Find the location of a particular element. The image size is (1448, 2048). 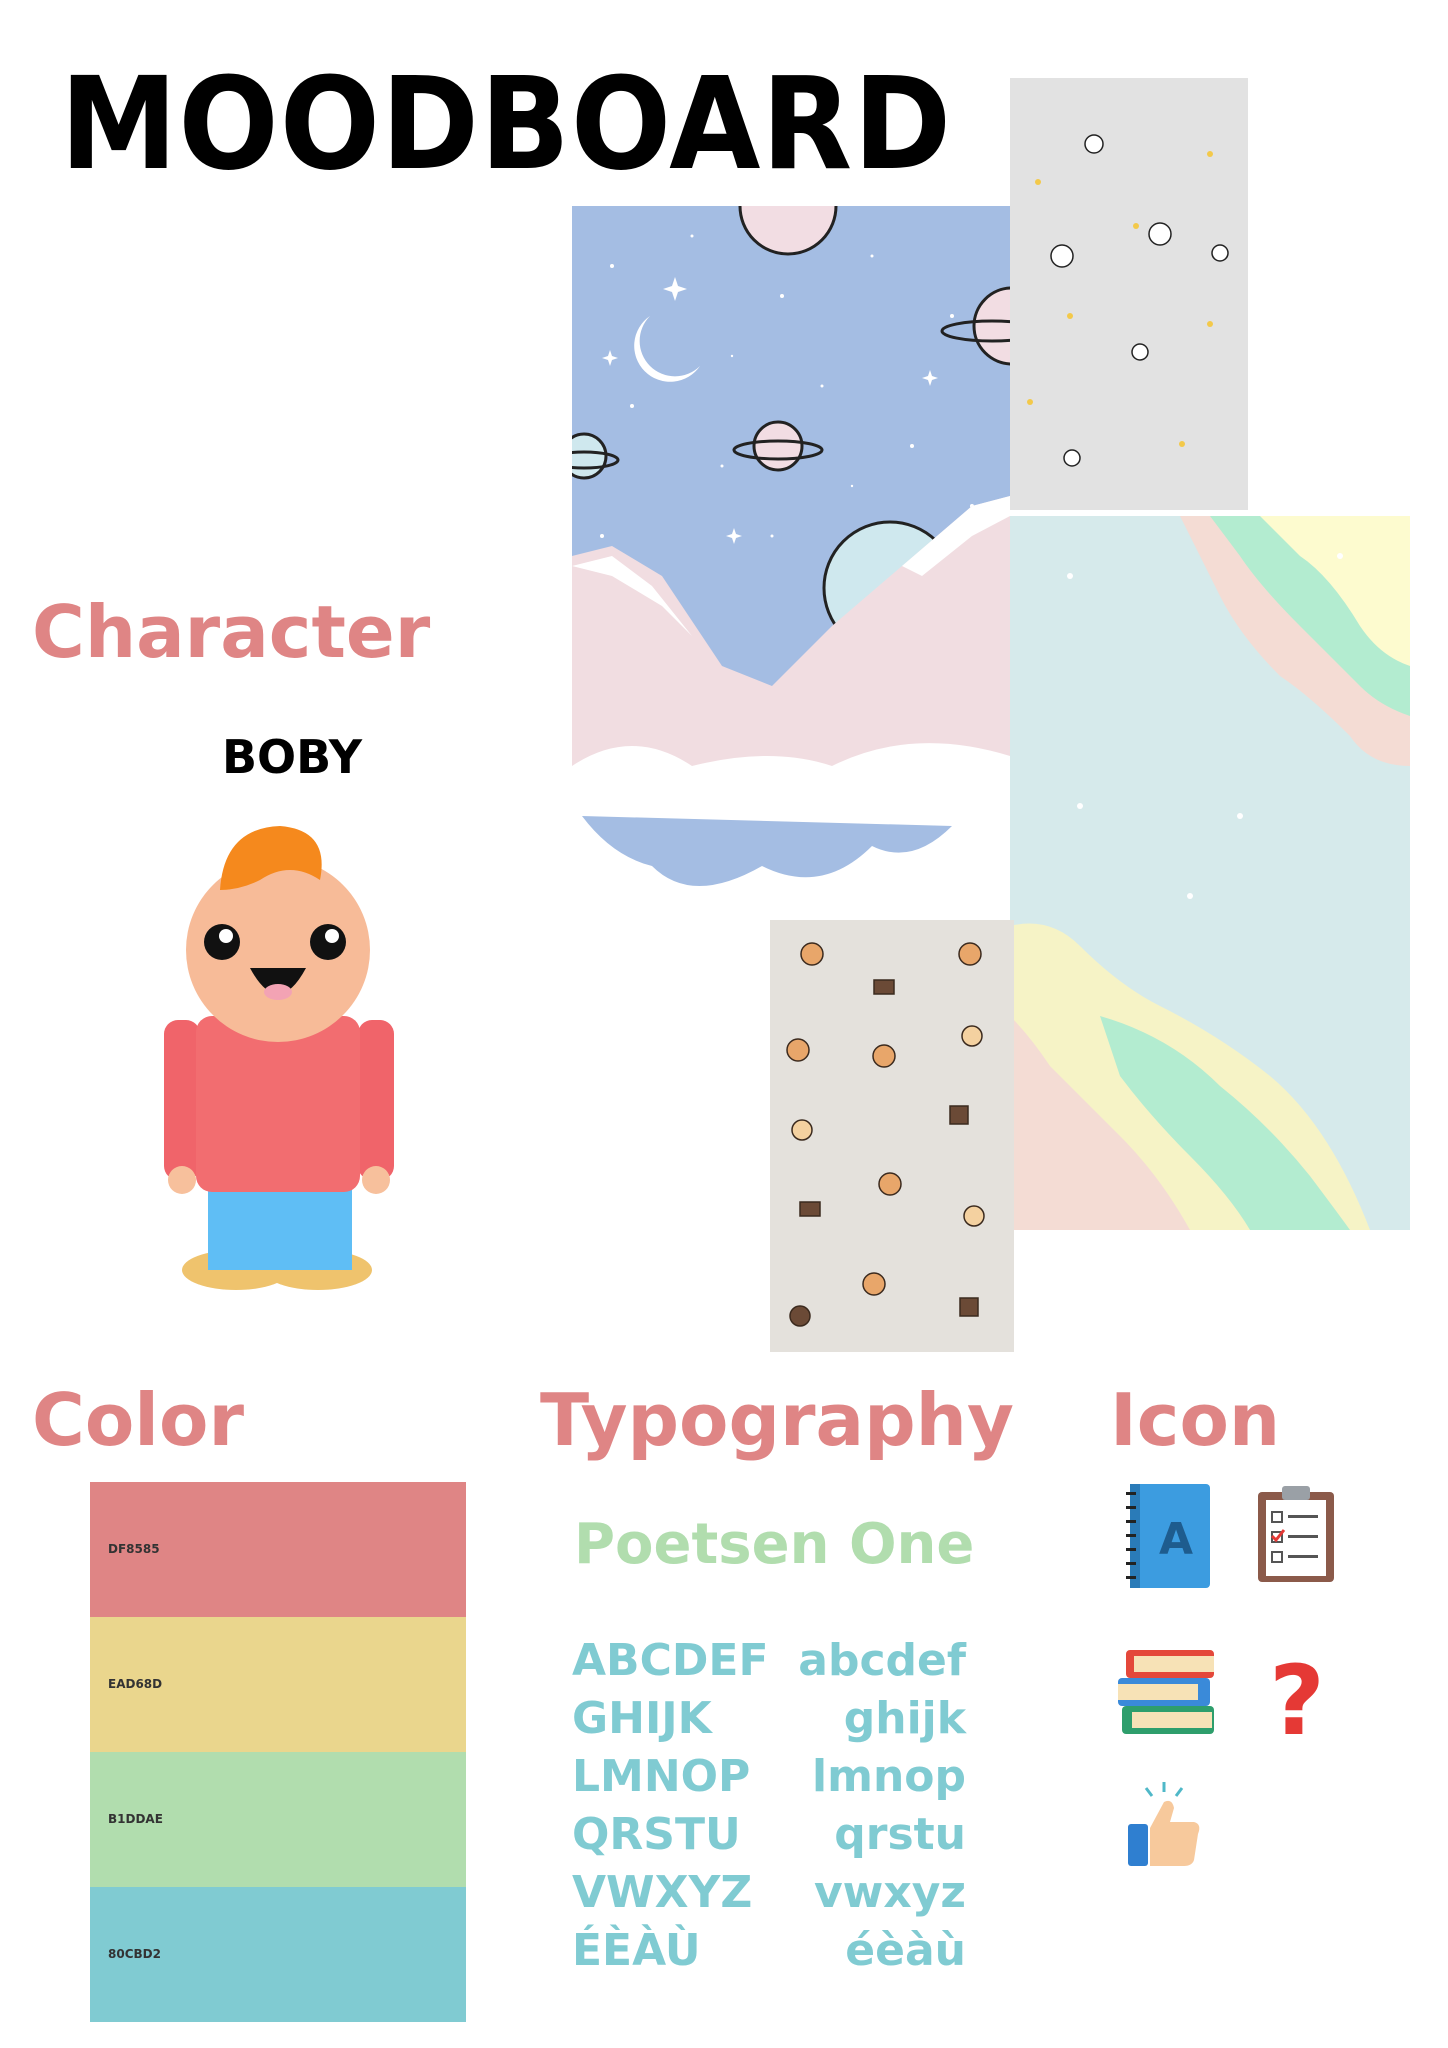

uppercase-row: ÉÈÀÙ is located at coordinates (636, 1950).